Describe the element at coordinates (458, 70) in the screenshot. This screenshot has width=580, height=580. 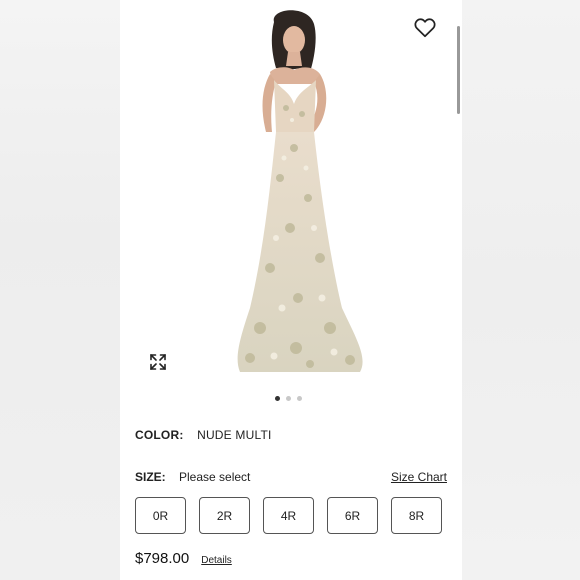
I see `scrollbar` at that location.